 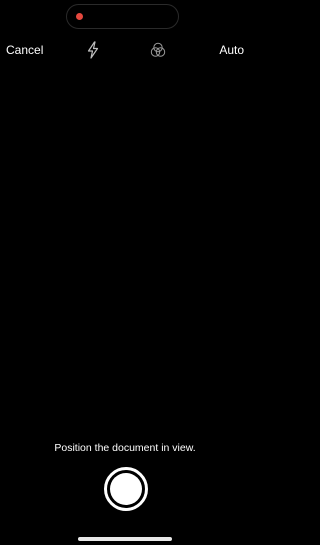 What do you see at coordinates (231, 50) in the screenshot?
I see `auto-capture-toggle: Auto` at bounding box center [231, 50].